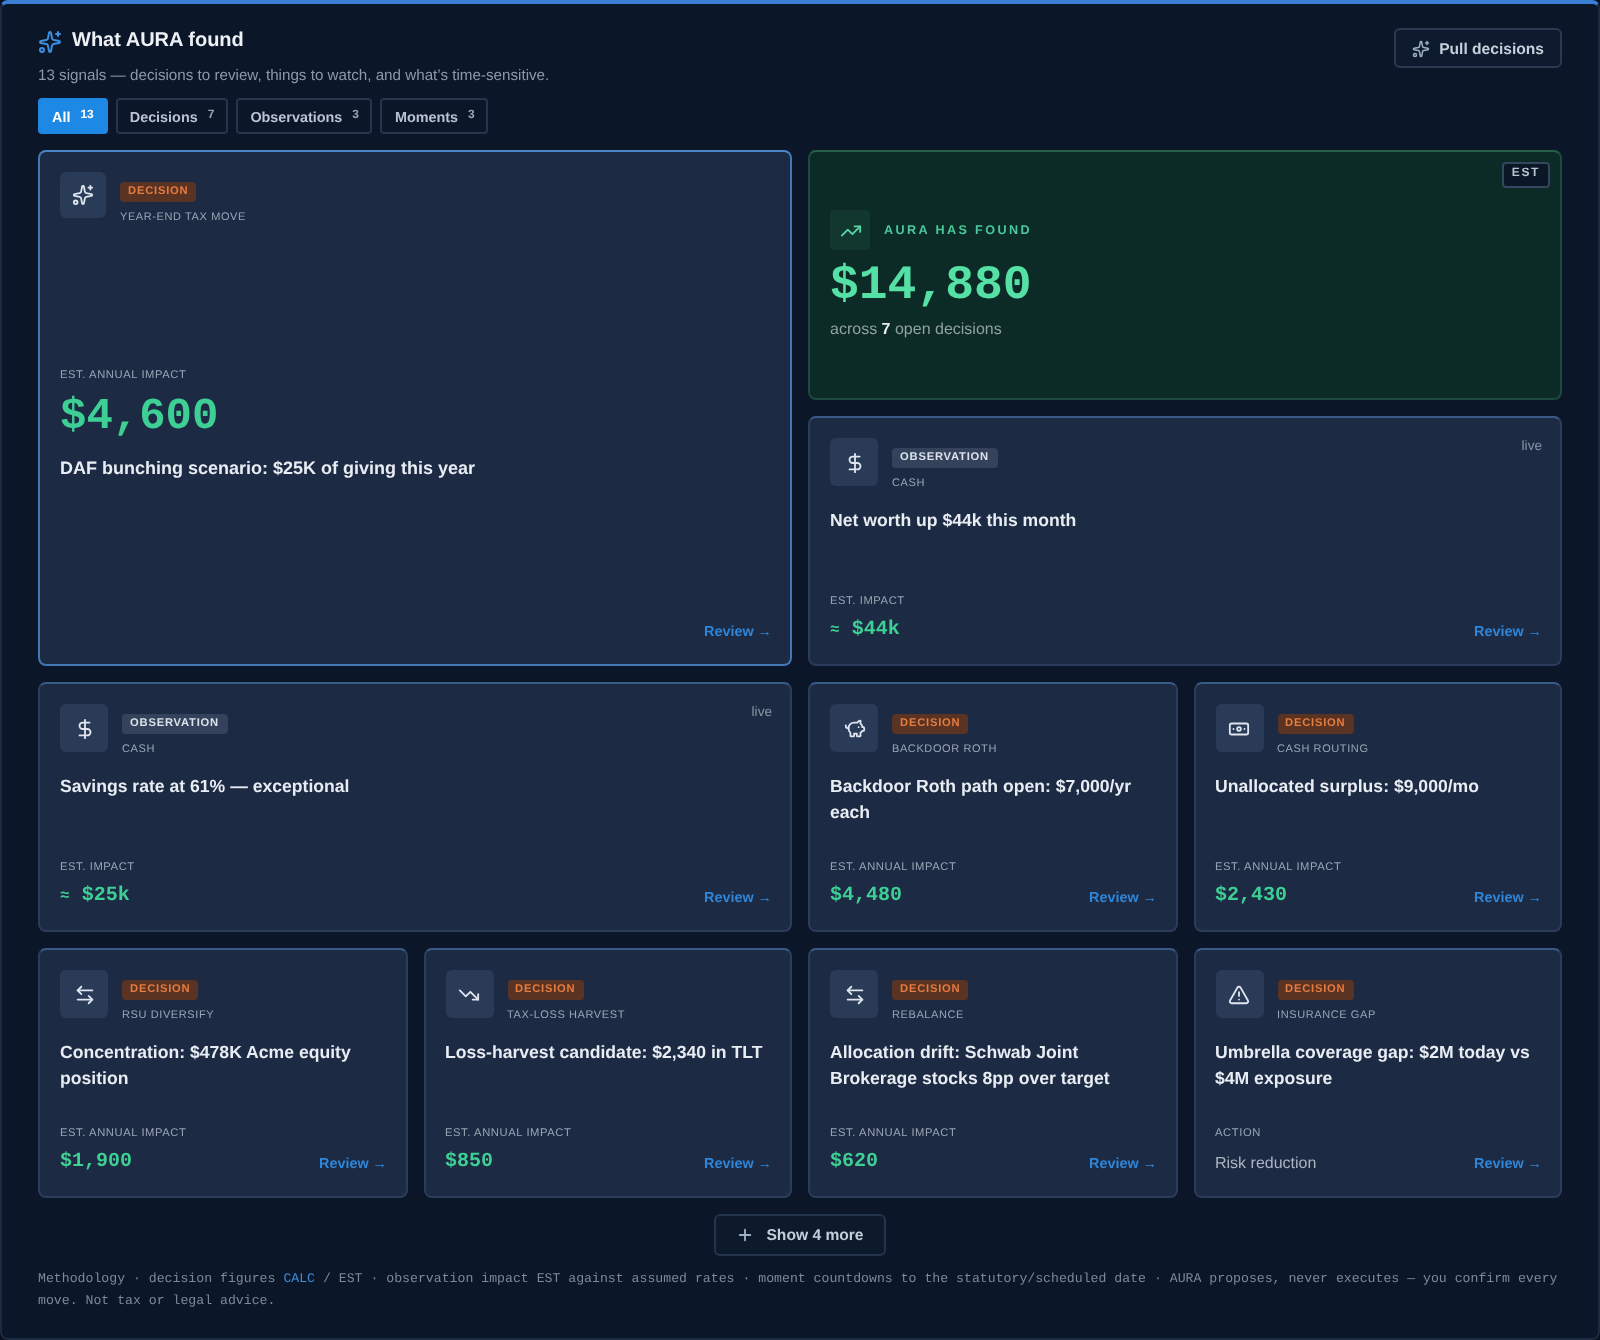 The image size is (1600, 1340). What do you see at coordinates (206, 1065) in the screenshot?
I see `card-title: Concentration: $478K Acme equity position` at bounding box center [206, 1065].